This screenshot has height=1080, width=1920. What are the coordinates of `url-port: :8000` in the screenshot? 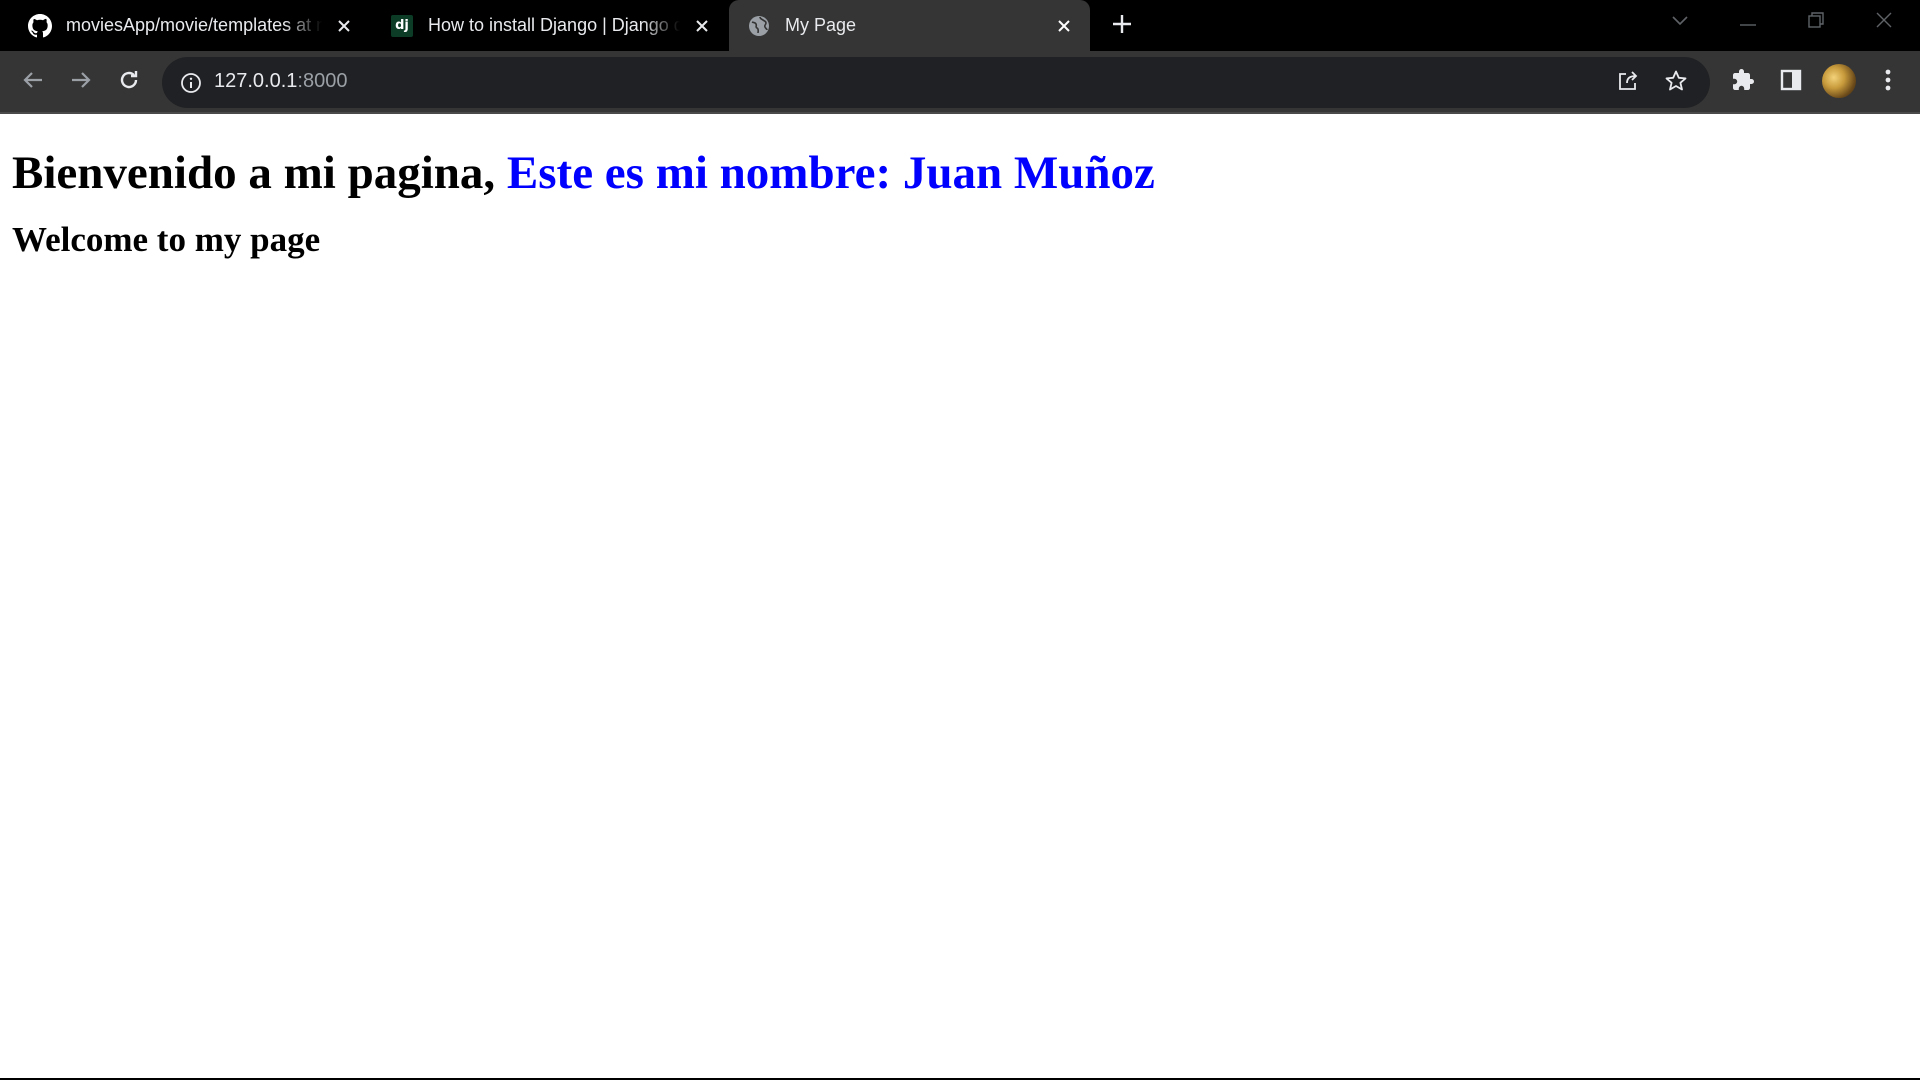 It's located at (322, 81).